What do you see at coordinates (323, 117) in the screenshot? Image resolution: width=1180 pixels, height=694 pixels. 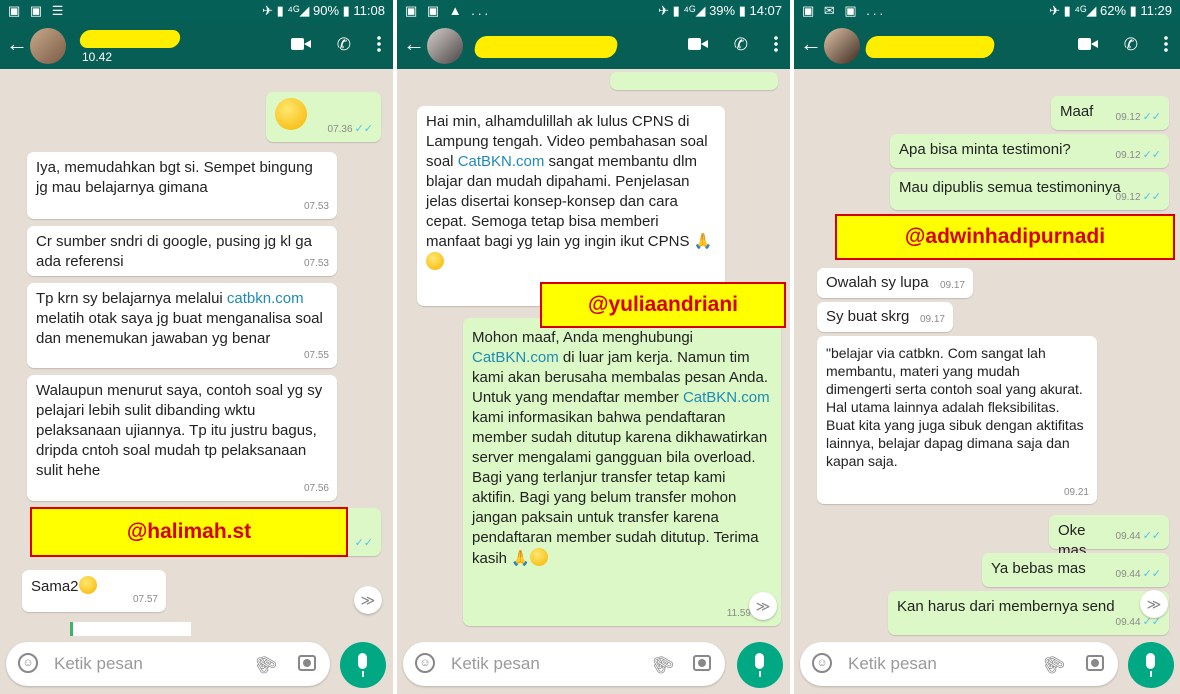 I see `message-outgoing: 07.36 ✓✓` at bounding box center [323, 117].